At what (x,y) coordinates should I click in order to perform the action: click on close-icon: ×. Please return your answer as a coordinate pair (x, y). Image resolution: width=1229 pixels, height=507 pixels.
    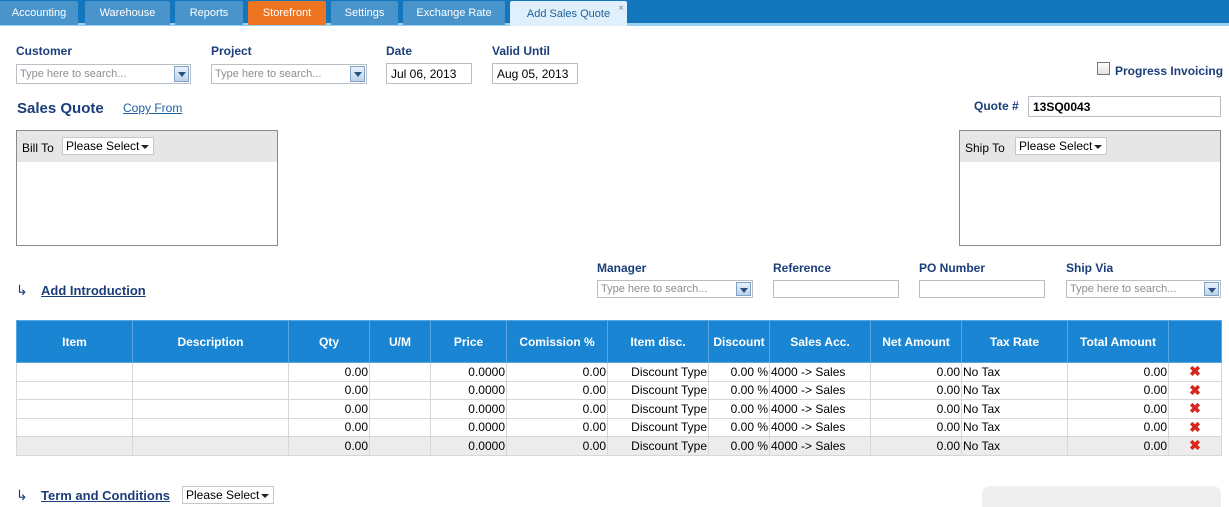
    Looking at the image, I should click on (621, 8).